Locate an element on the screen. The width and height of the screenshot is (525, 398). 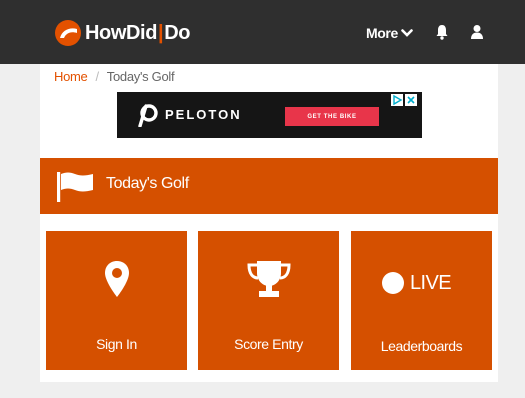
brand-logo-icon is located at coordinates (68, 33).